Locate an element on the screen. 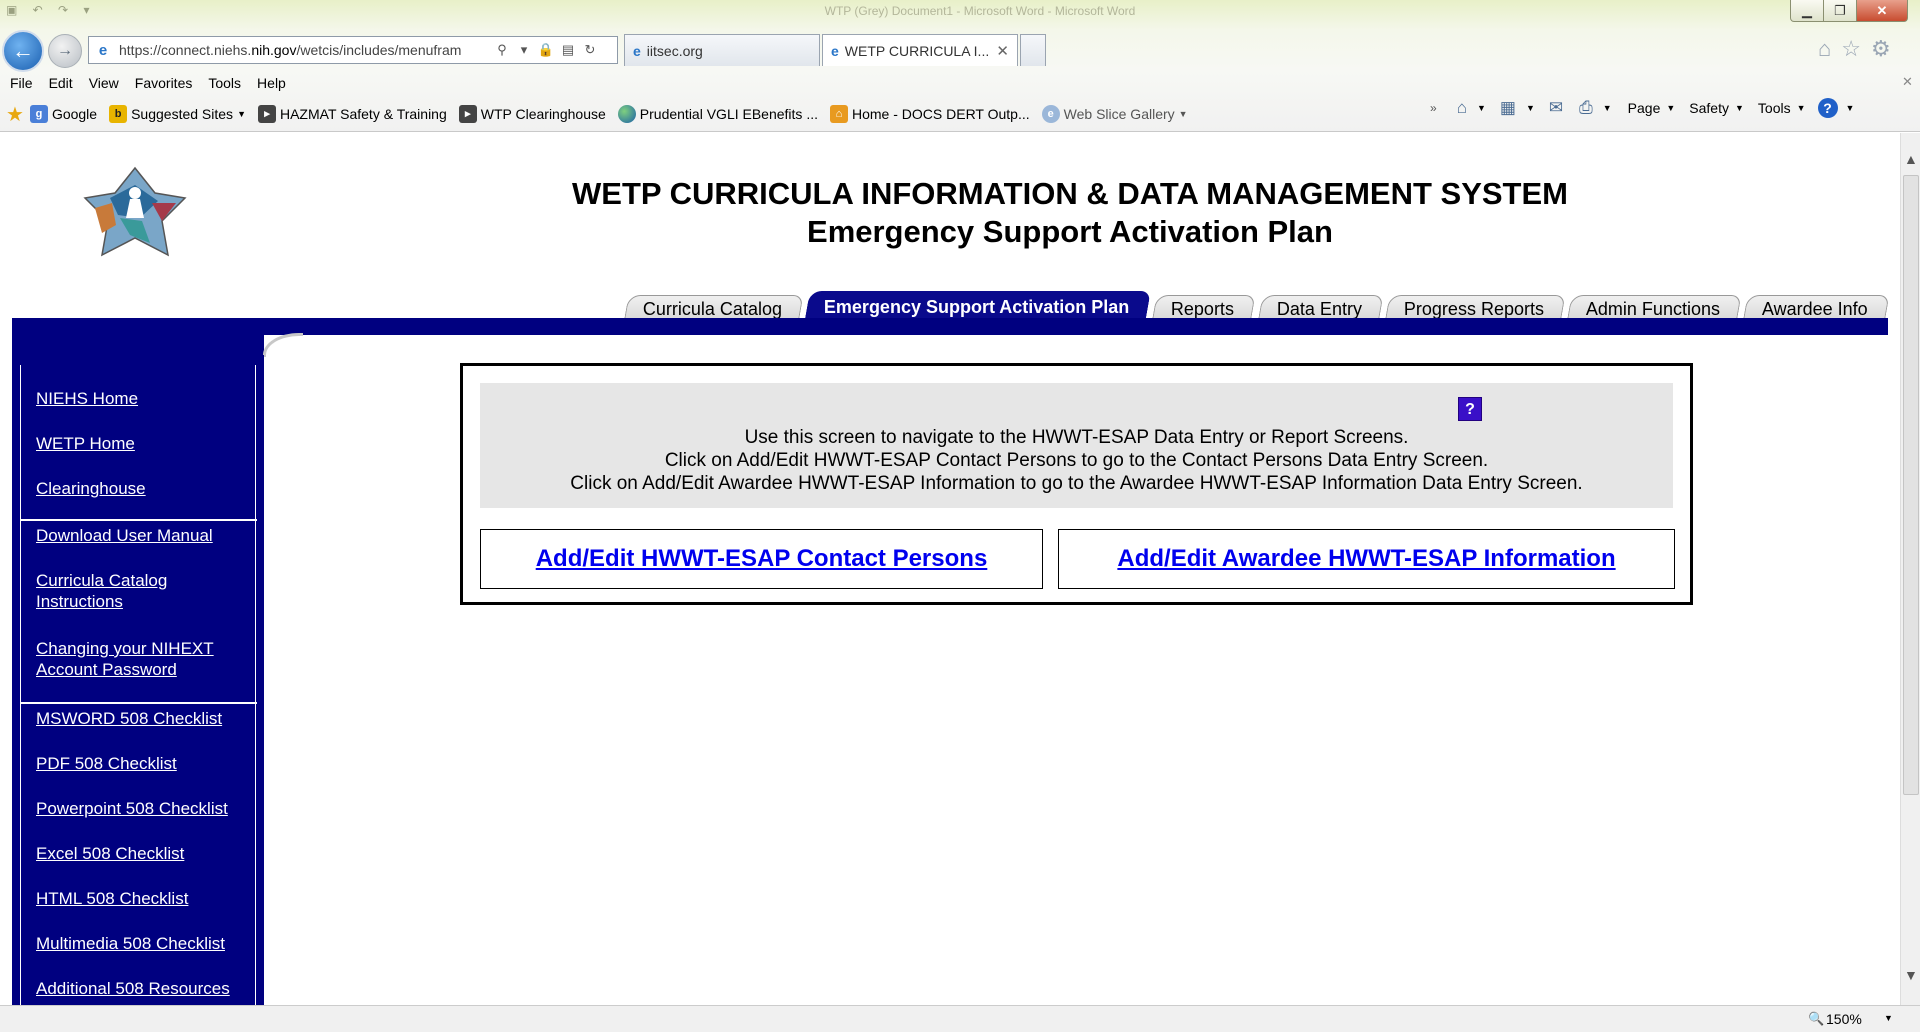  refresh-icon: ↻ is located at coordinates (590, 50).